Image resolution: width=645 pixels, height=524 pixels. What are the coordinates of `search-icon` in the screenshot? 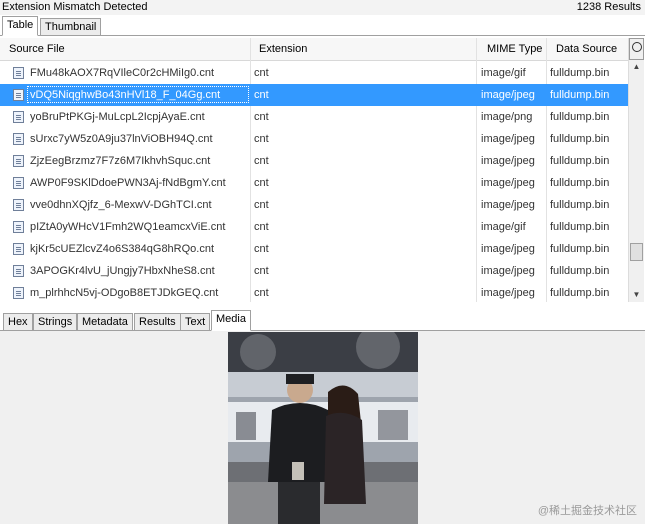 It's located at (637, 47).